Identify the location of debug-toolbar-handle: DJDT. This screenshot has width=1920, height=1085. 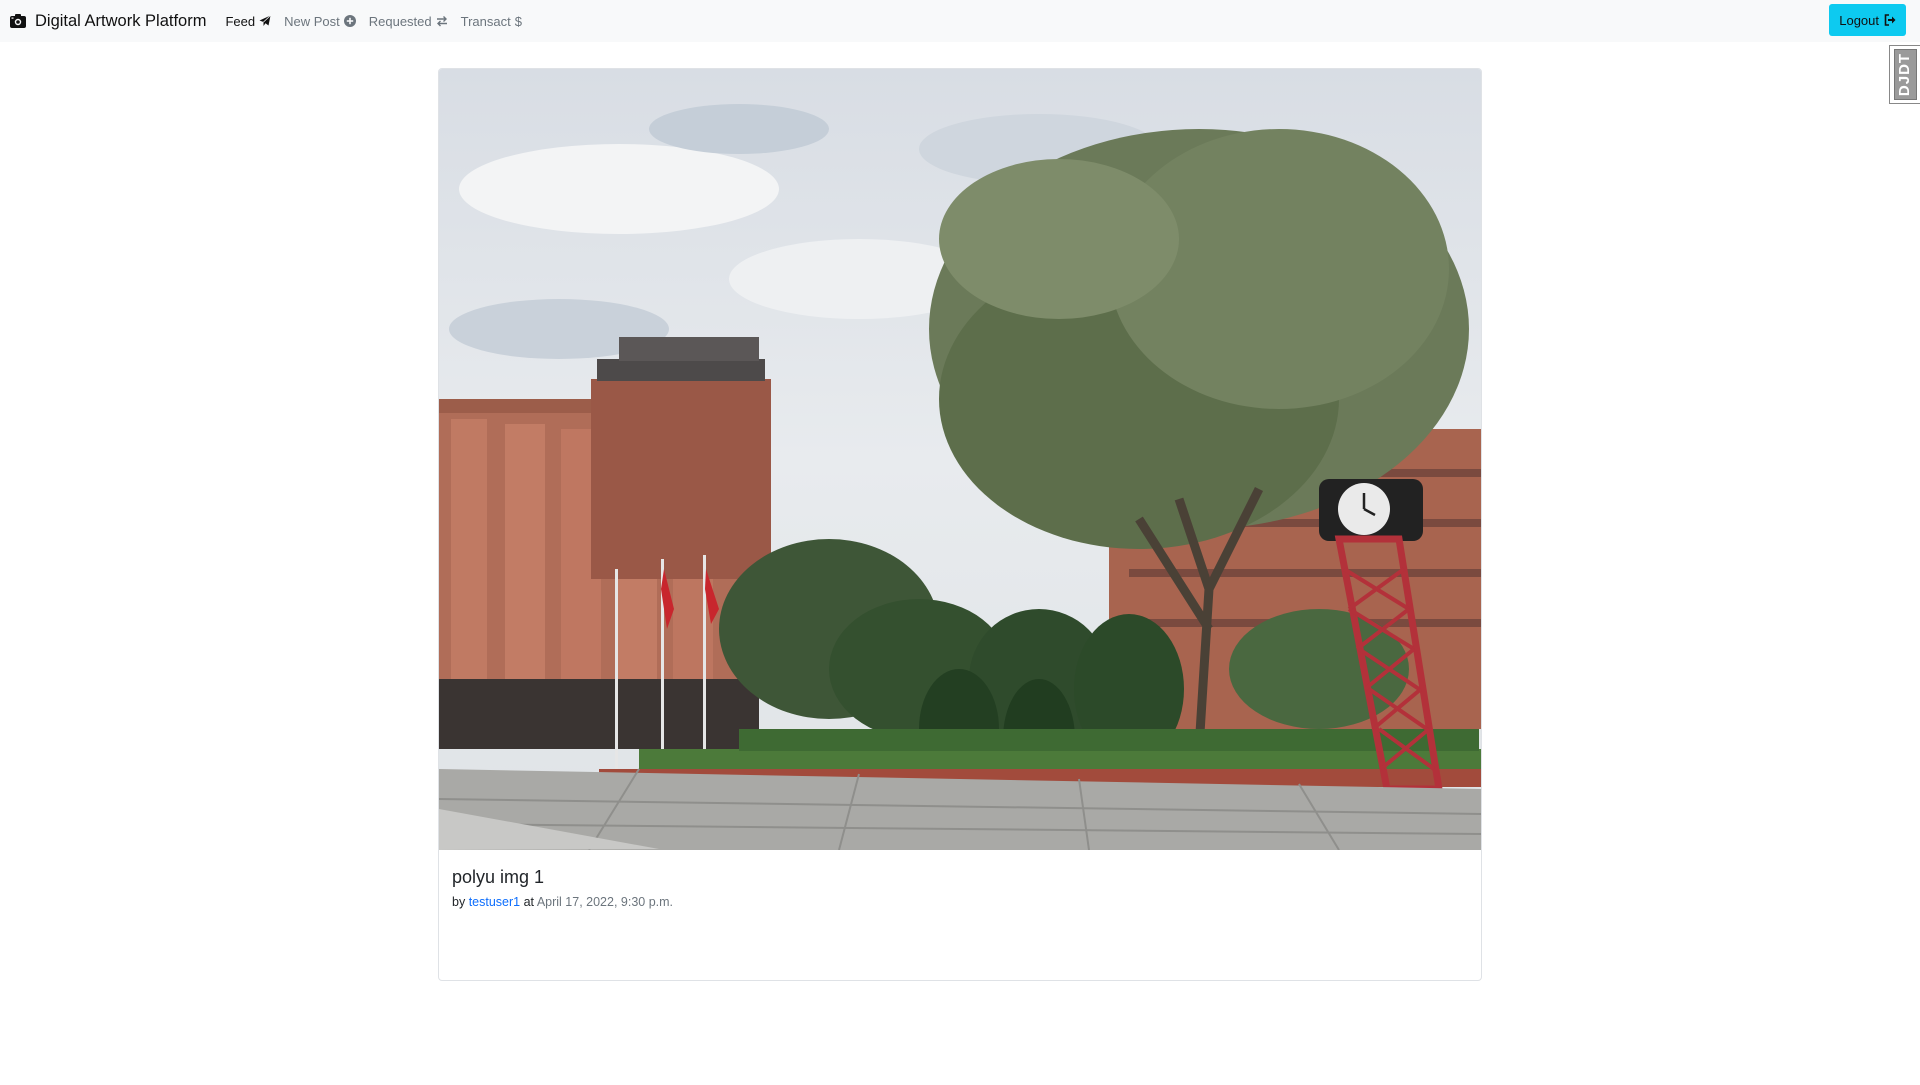
(1904, 74).